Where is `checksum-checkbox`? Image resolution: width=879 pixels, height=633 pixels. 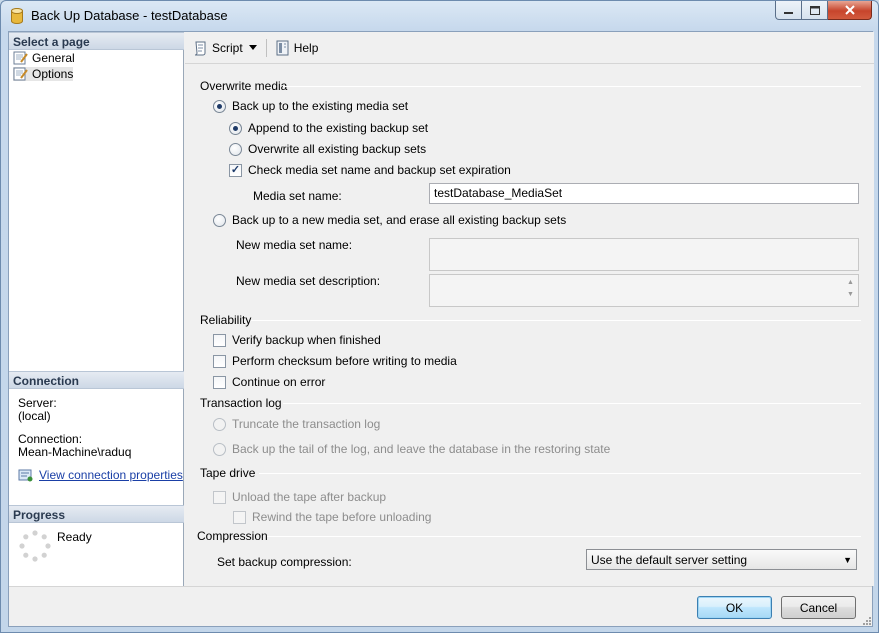
checksum-checkbox is located at coordinates (219, 361).